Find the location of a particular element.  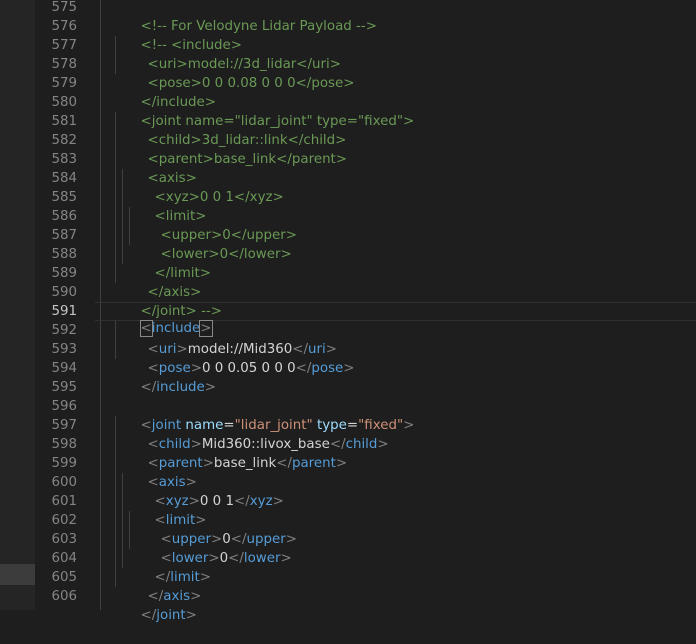

line-number: 592 is located at coordinates (64, 330).